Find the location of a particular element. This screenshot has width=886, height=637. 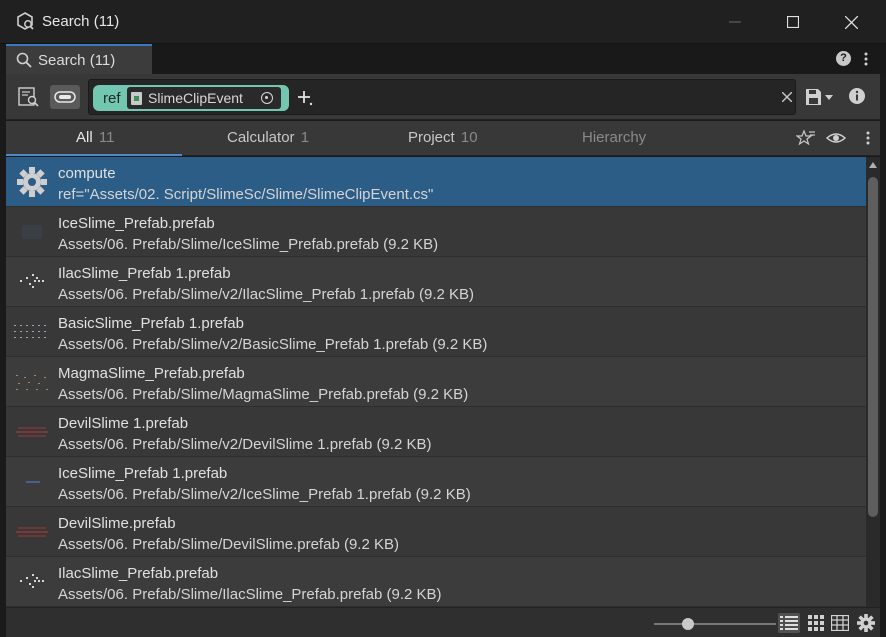

visibility-eye-icon is located at coordinates (836, 138).